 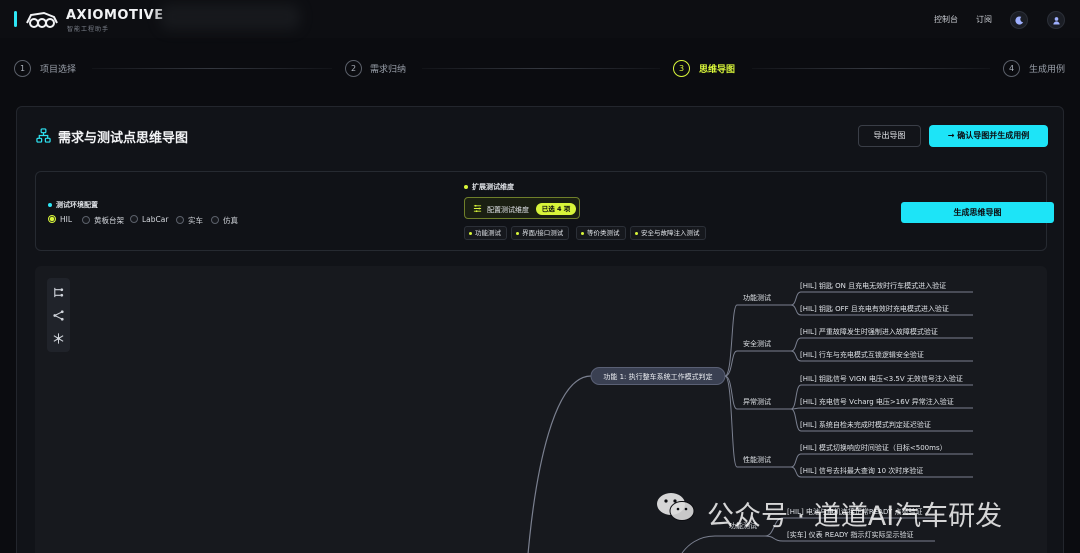 I want to click on dimension-chip: 安全与故障注入测试, so click(x=668, y=233).